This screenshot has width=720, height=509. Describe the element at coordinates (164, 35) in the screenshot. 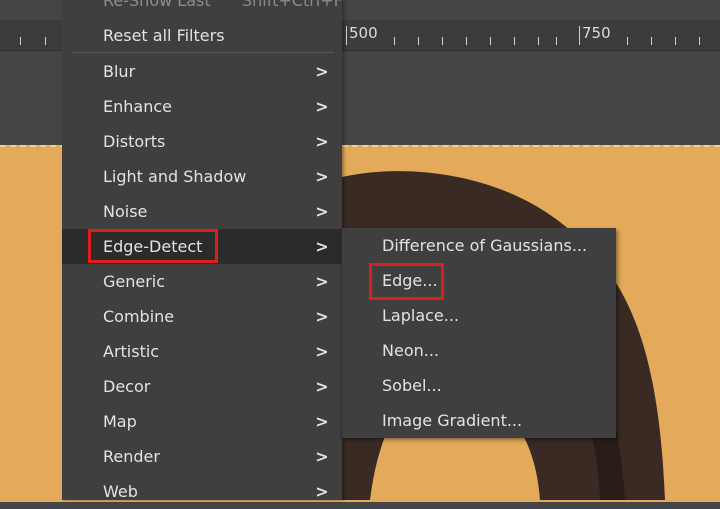

I see `menu-item-label: Reset all Filters` at that location.